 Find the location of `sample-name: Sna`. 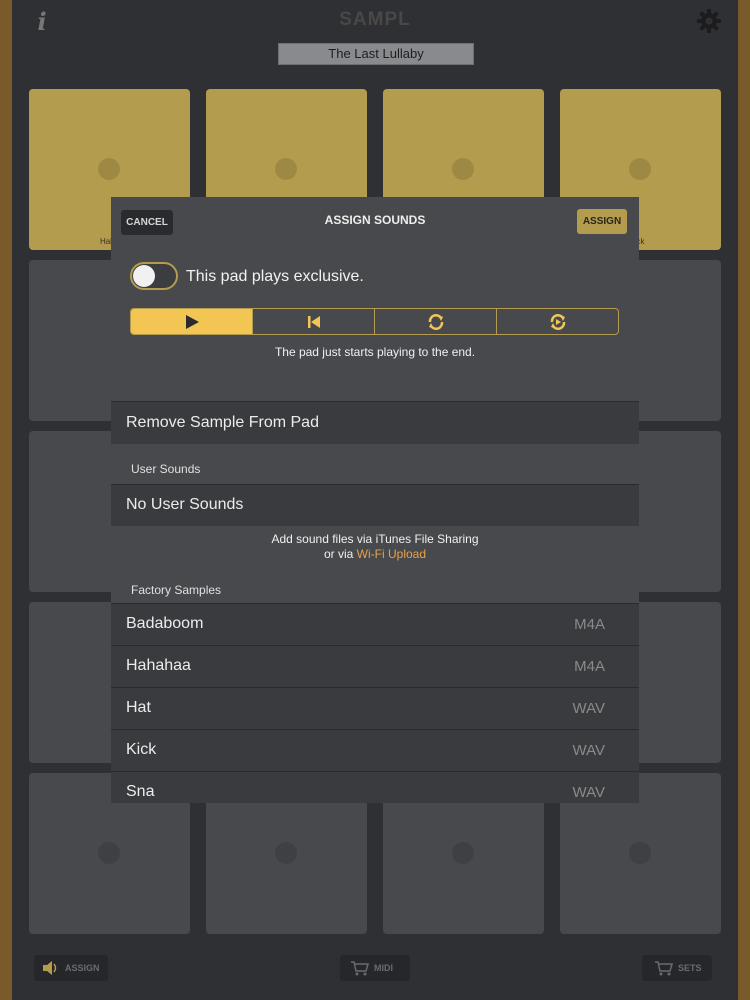

sample-name: Sna is located at coordinates (140, 791).